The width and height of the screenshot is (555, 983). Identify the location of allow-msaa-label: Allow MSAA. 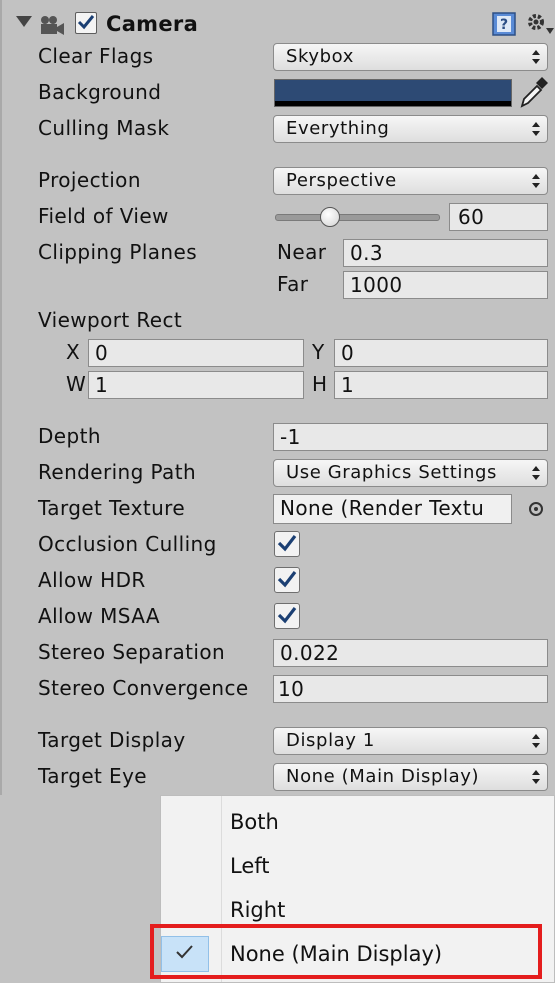
(99, 616).